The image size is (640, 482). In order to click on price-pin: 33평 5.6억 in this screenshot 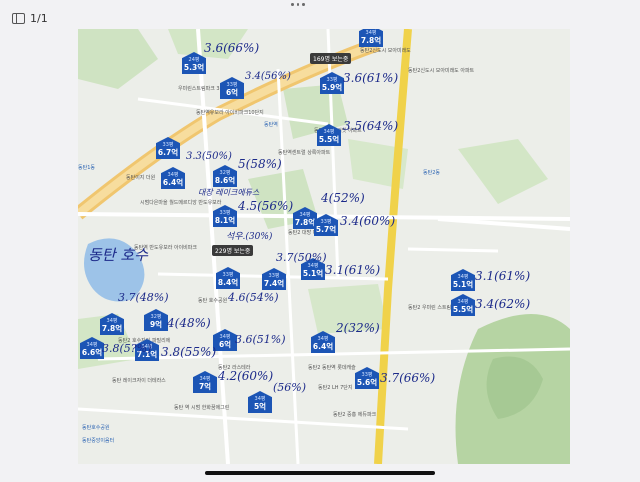, I will do `click(367, 380)`.